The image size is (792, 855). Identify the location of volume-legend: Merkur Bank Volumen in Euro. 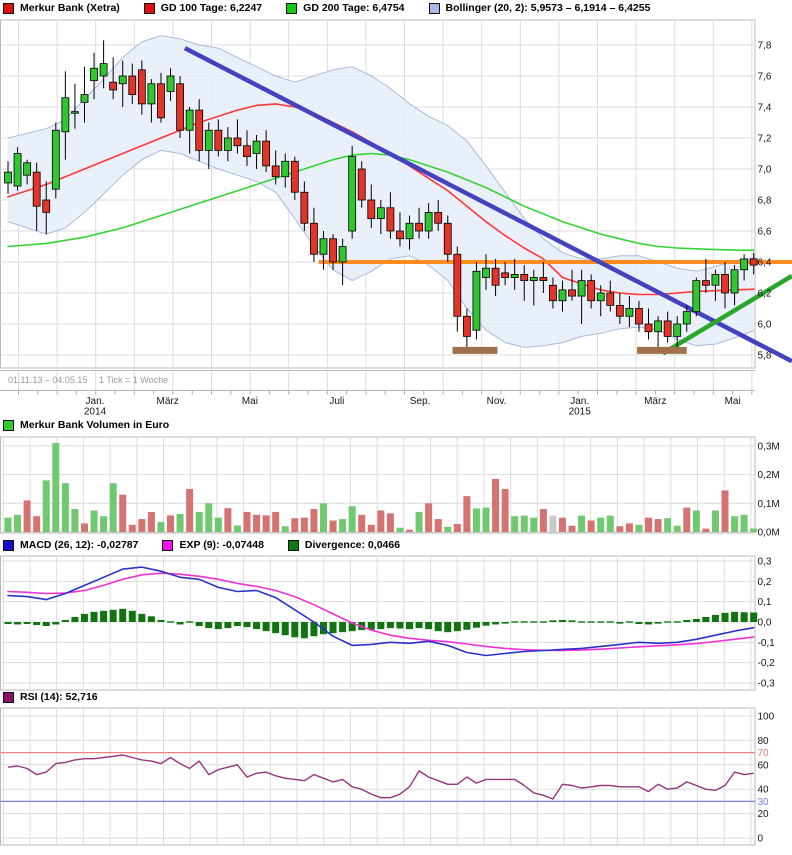
(98, 425).